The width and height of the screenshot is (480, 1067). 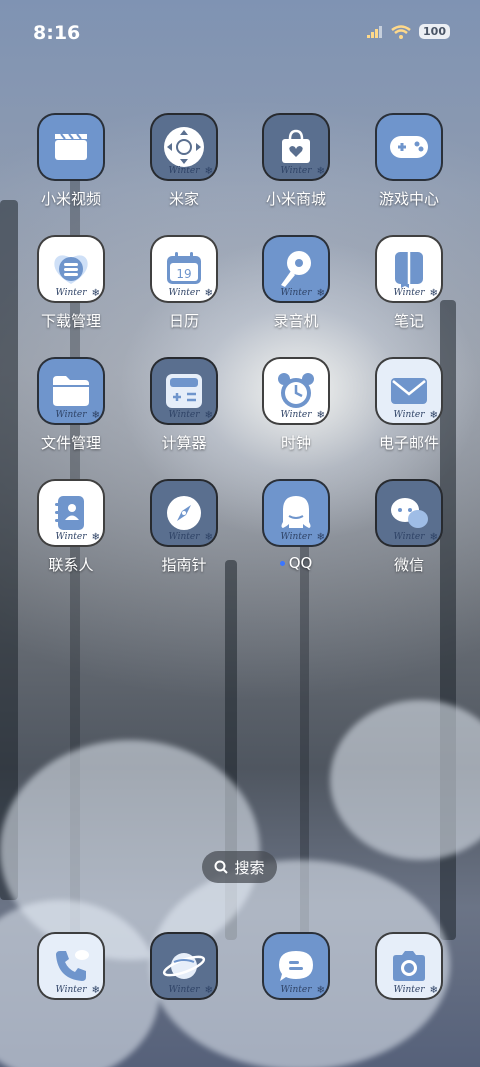 I want to click on search-icon, so click(x=221, y=867).